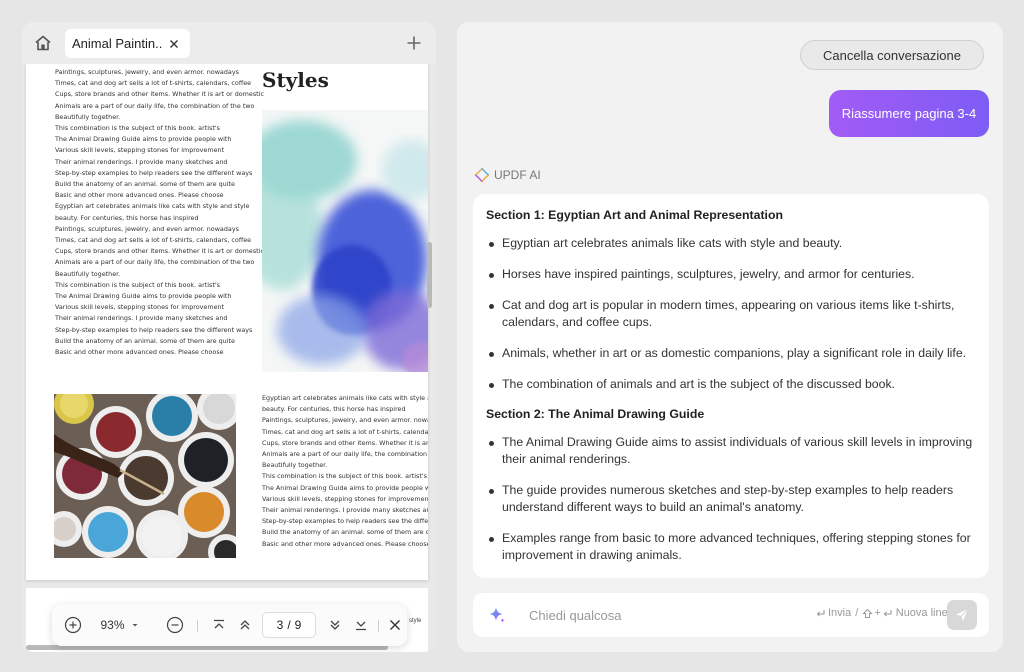 The width and height of the screenshot is (1024, 672). I want to click on first-page-icon, so click(219, 624).